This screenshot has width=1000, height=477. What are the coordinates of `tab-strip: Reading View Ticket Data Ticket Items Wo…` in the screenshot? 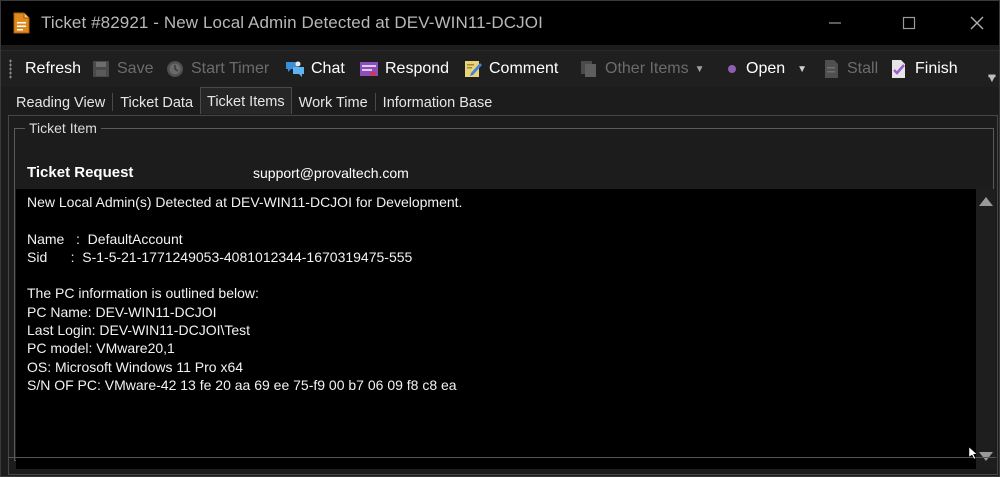 It's located at (254, 101).